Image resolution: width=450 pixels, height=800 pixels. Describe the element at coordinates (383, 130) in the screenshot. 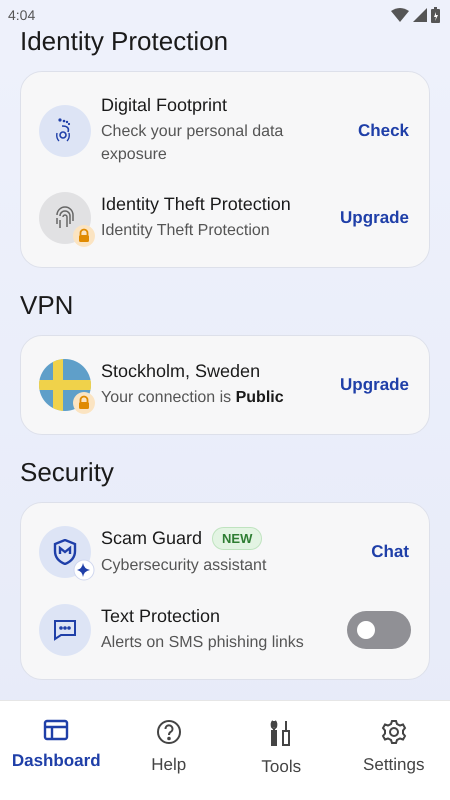

I see `chat-link: Check` at that location.